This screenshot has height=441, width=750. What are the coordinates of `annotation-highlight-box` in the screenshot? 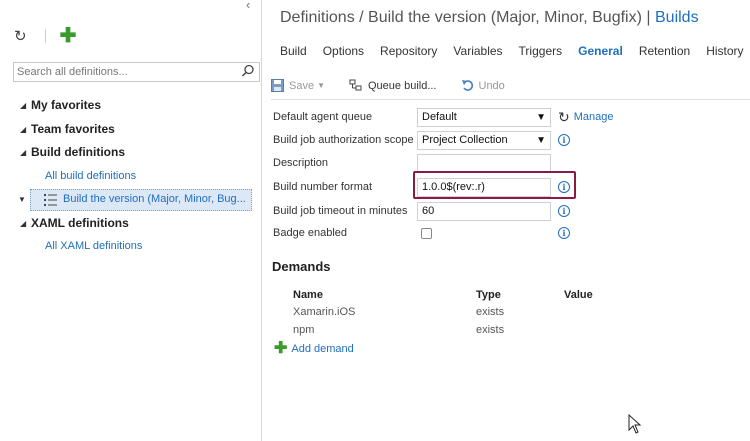 It's located at (494, 185).